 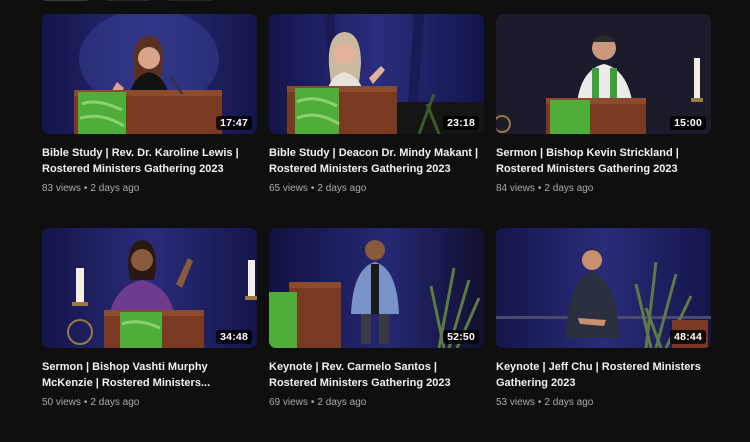 I want to click on view-count: 65 views, so click(x=288, y=188).